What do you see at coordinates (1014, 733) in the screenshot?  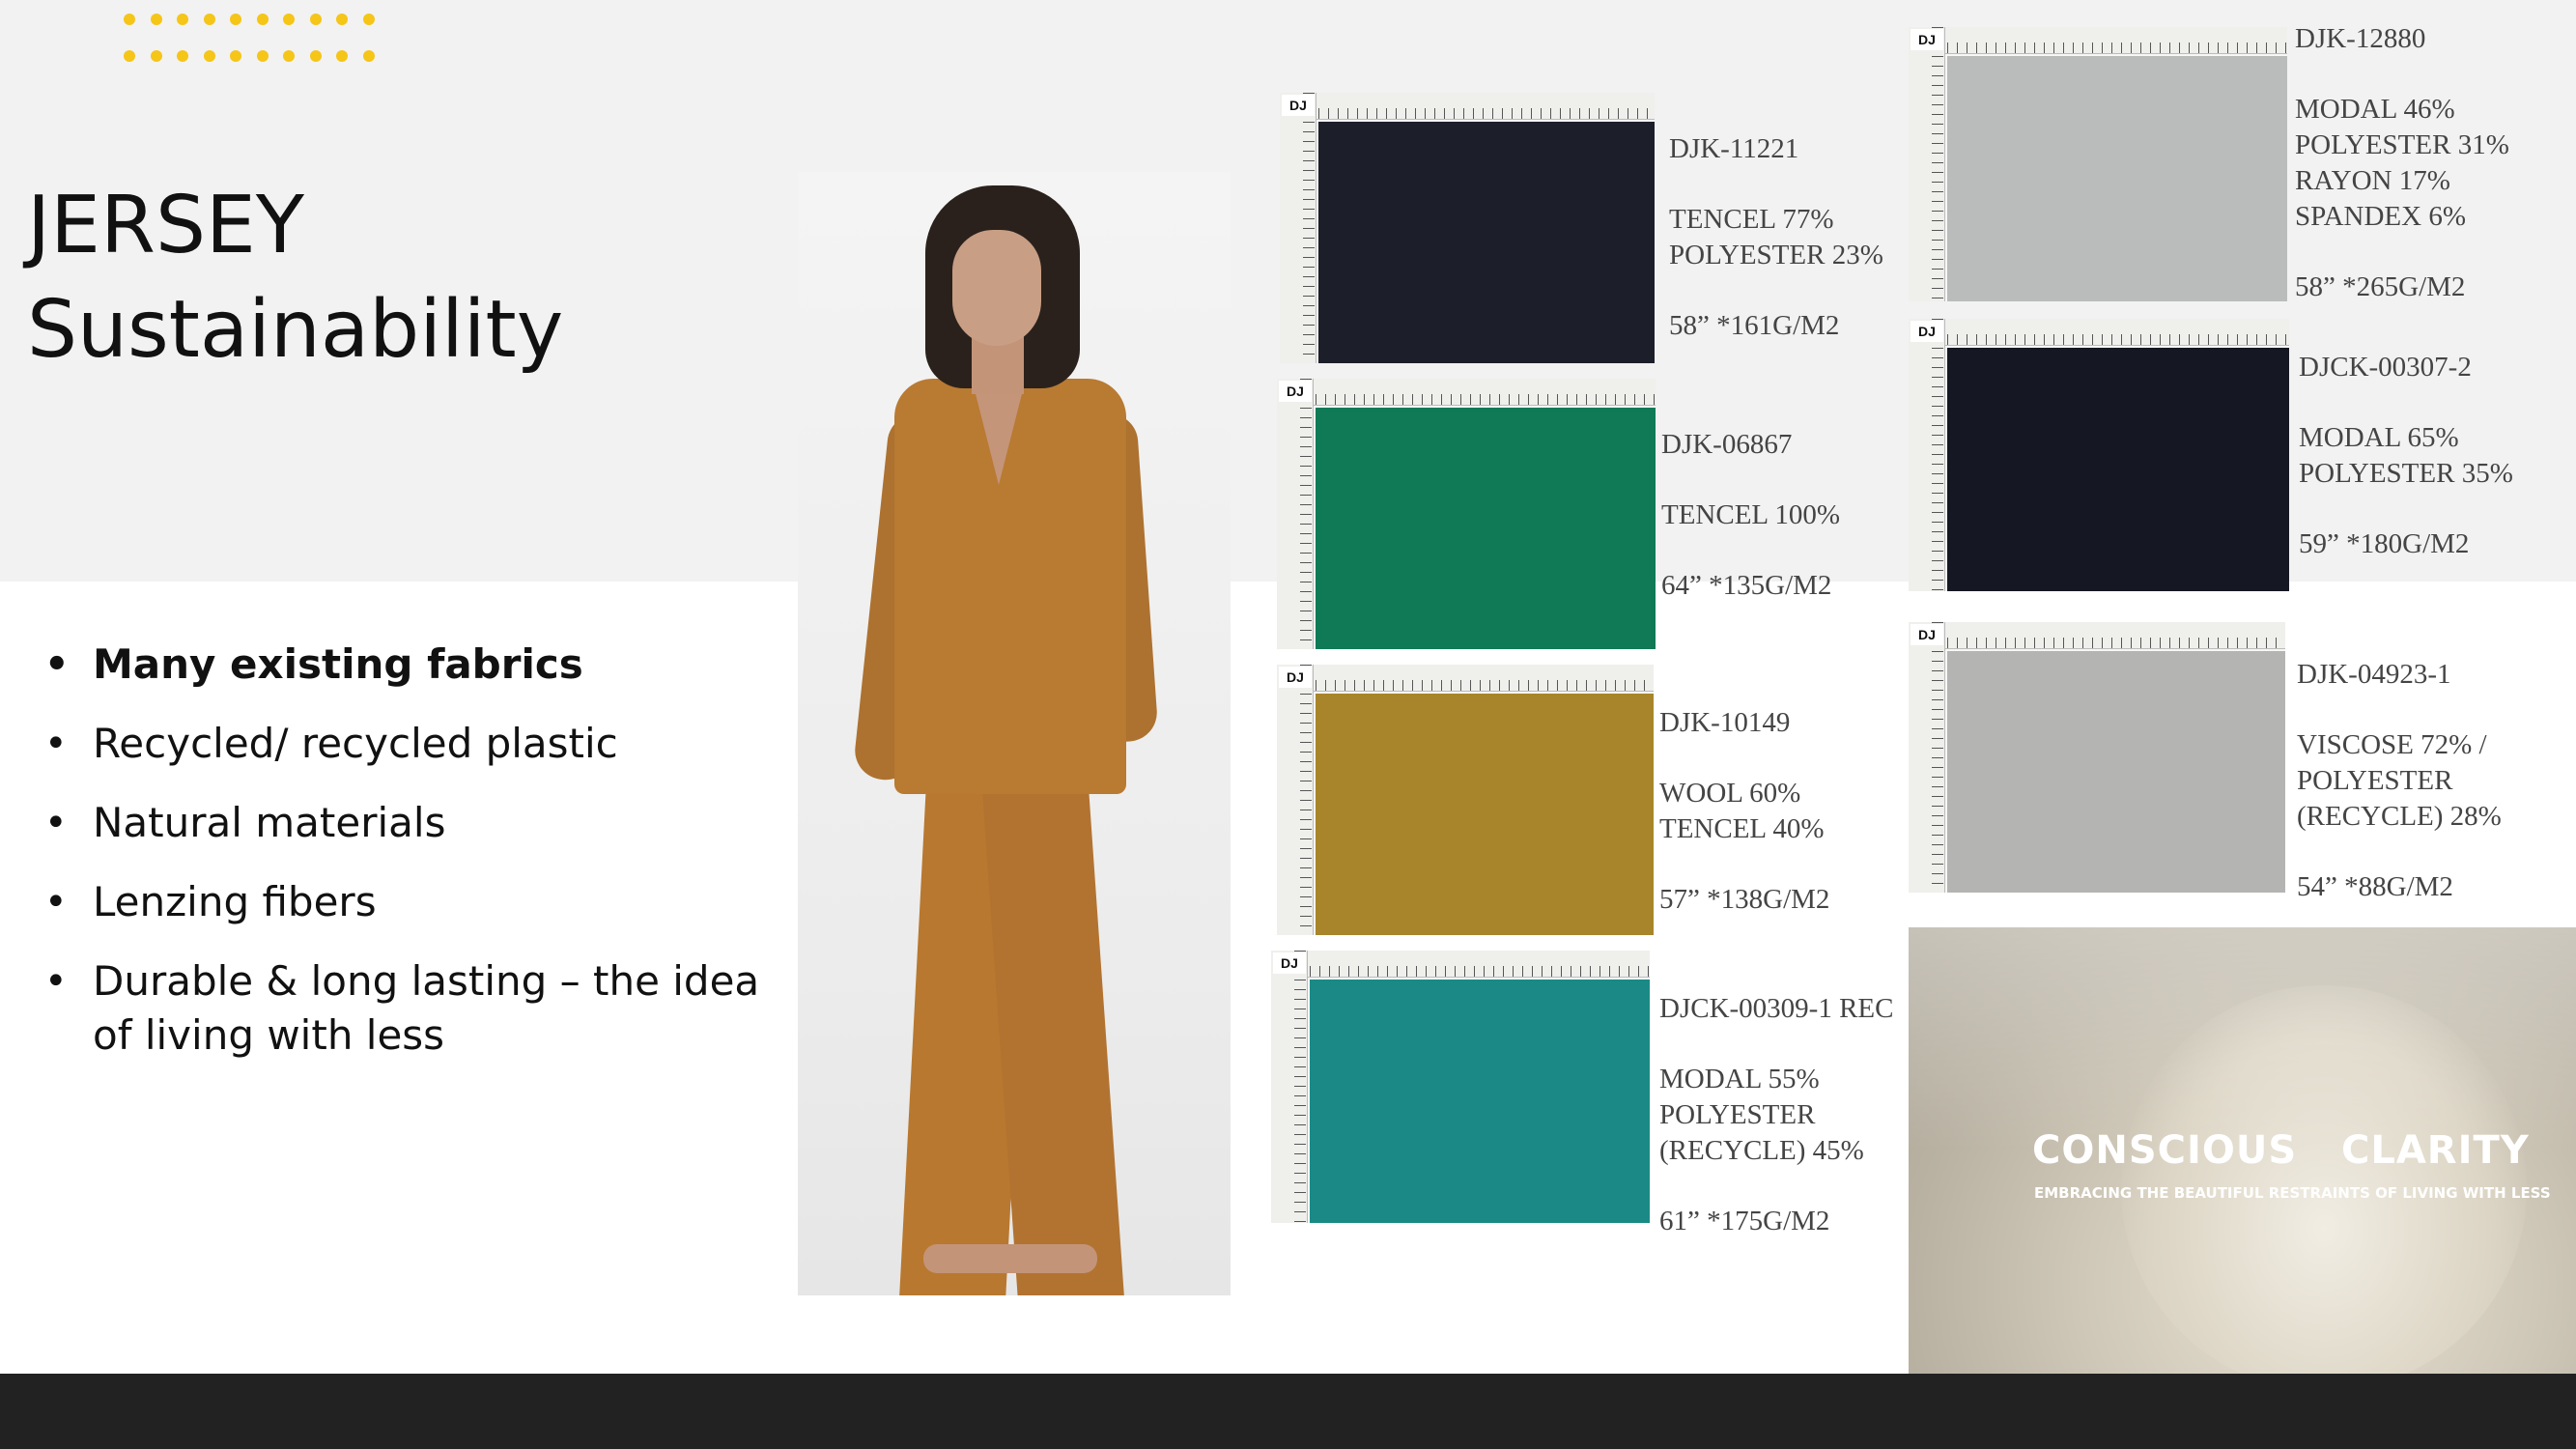 I see `model-photo` at bounding box center [1014, 733].